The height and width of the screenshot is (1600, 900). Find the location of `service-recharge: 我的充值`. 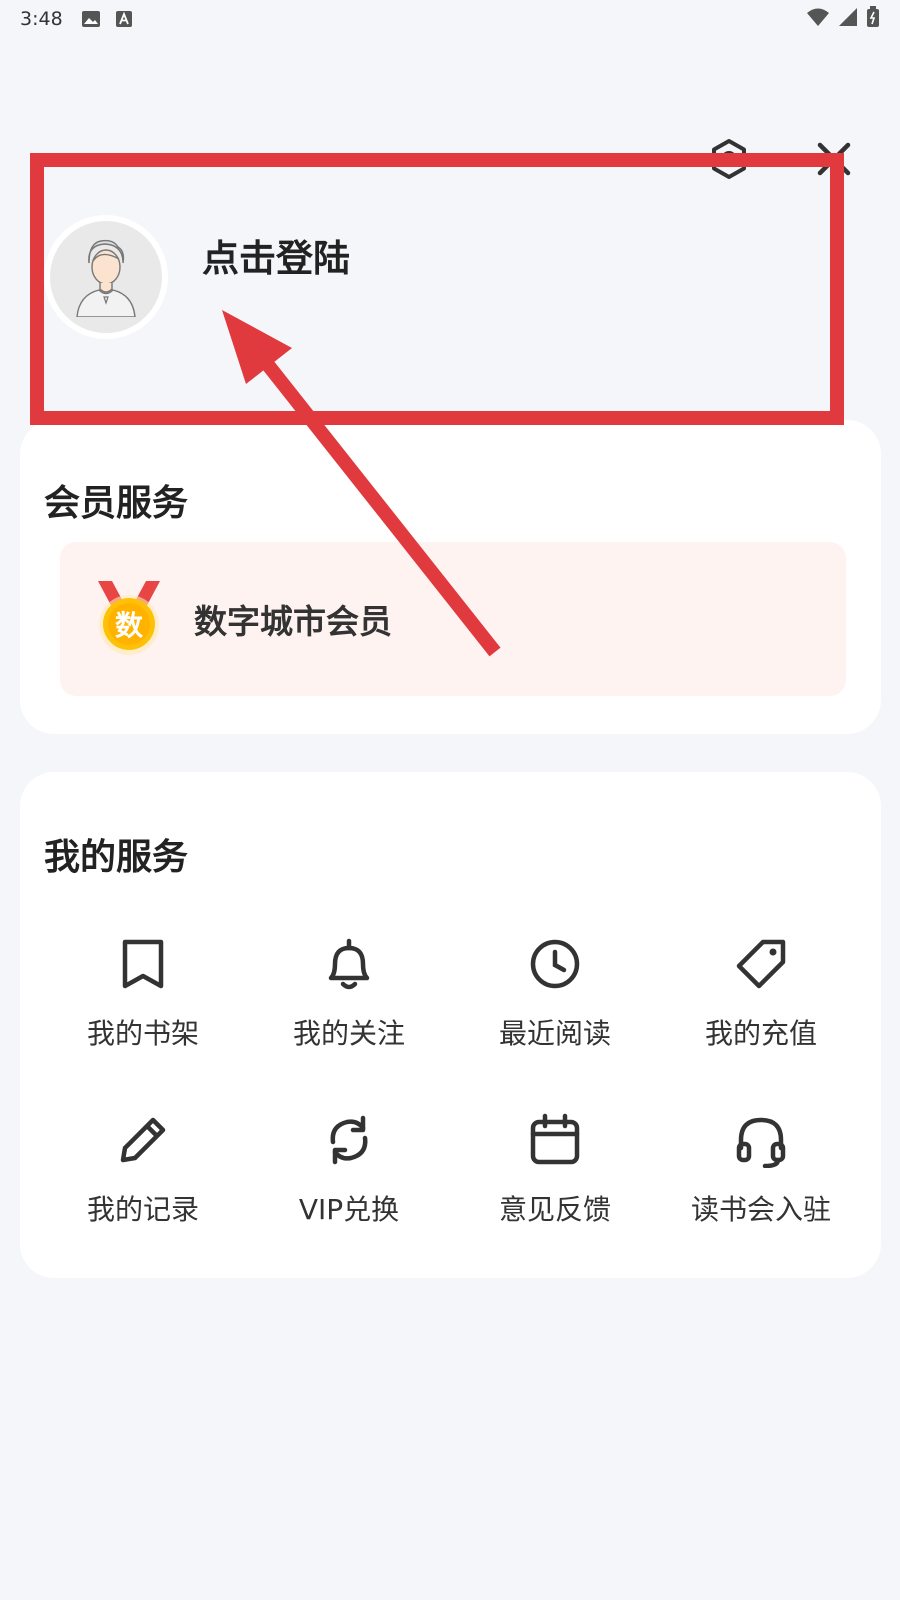

service-recharge: 我的充值 is located at coordinates (761, 1024).